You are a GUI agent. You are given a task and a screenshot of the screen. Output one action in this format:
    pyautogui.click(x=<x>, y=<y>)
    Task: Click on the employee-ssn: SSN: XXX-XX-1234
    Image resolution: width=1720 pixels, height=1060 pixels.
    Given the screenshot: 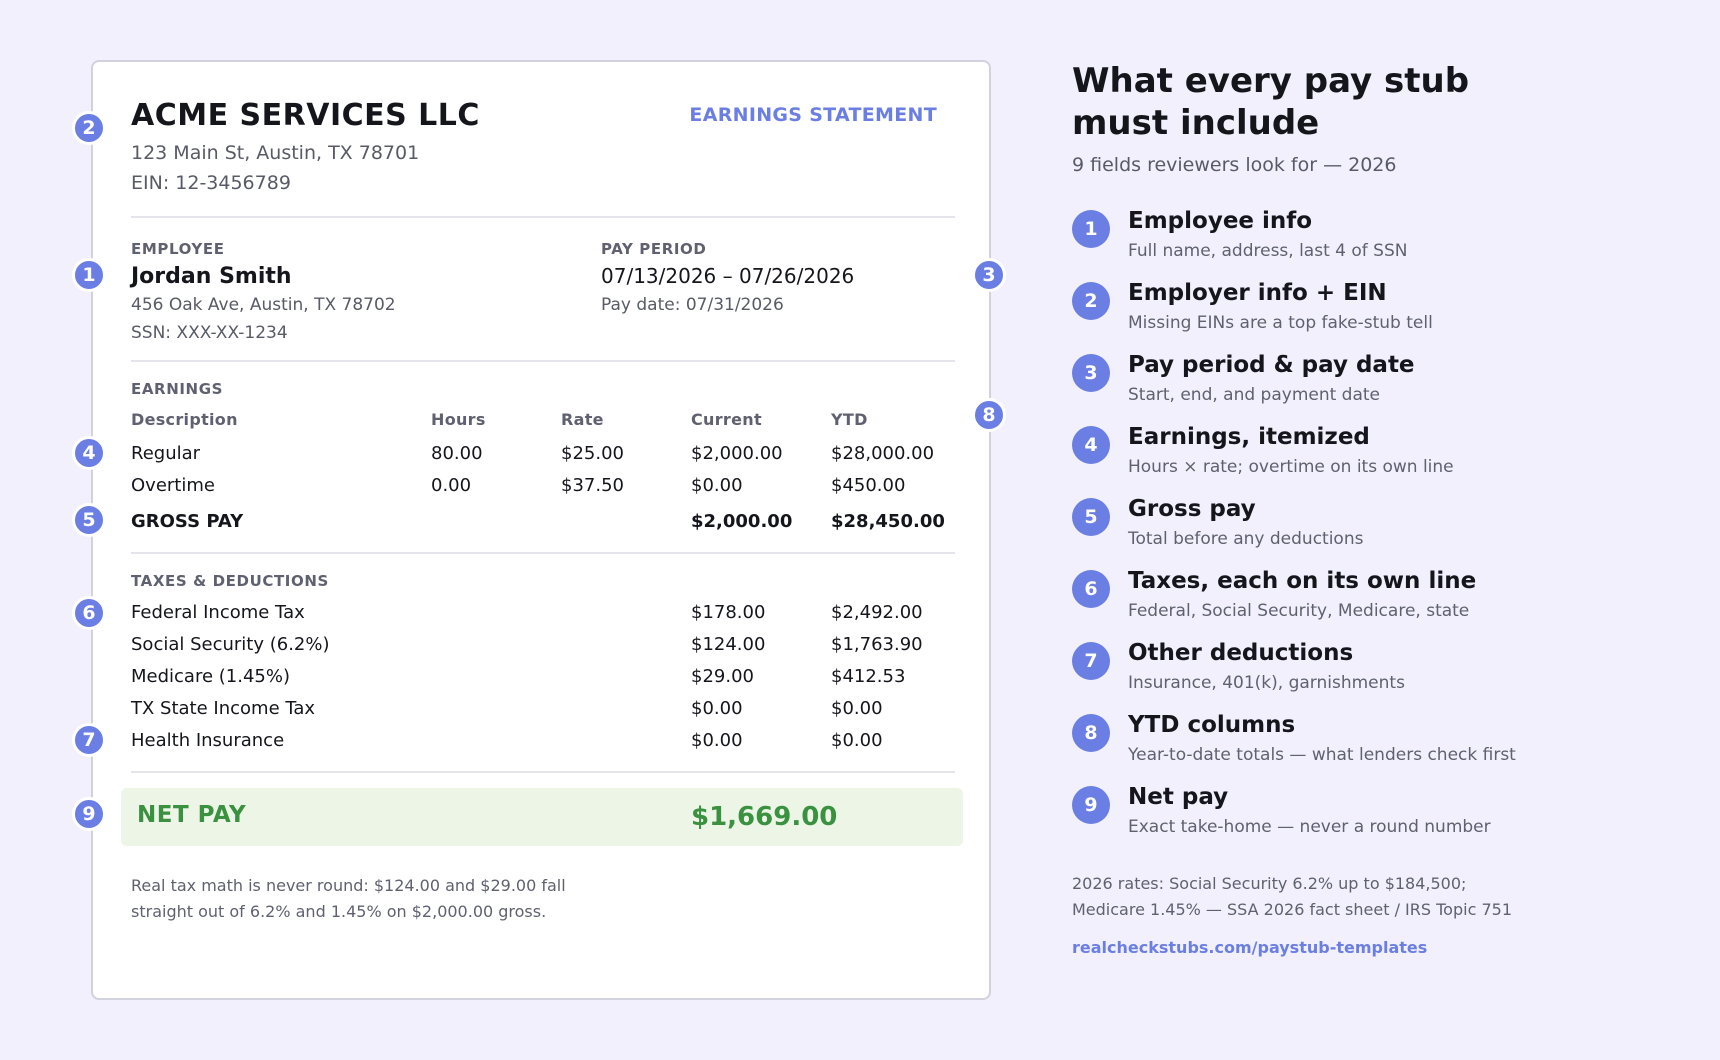 What is the action you would take?
    pyautogui.click(x=209, y=333)
    